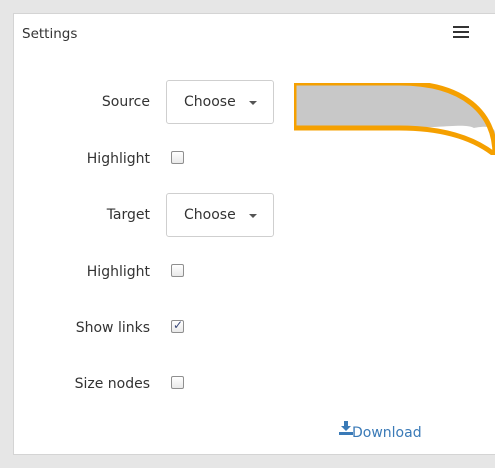 Image resolution: width=495 pixels, height=468 pixels. What do you see at coordinates (112, 328) in the screenshot?
I see `show-links-label: Show links` at bounding box center [112, 328].